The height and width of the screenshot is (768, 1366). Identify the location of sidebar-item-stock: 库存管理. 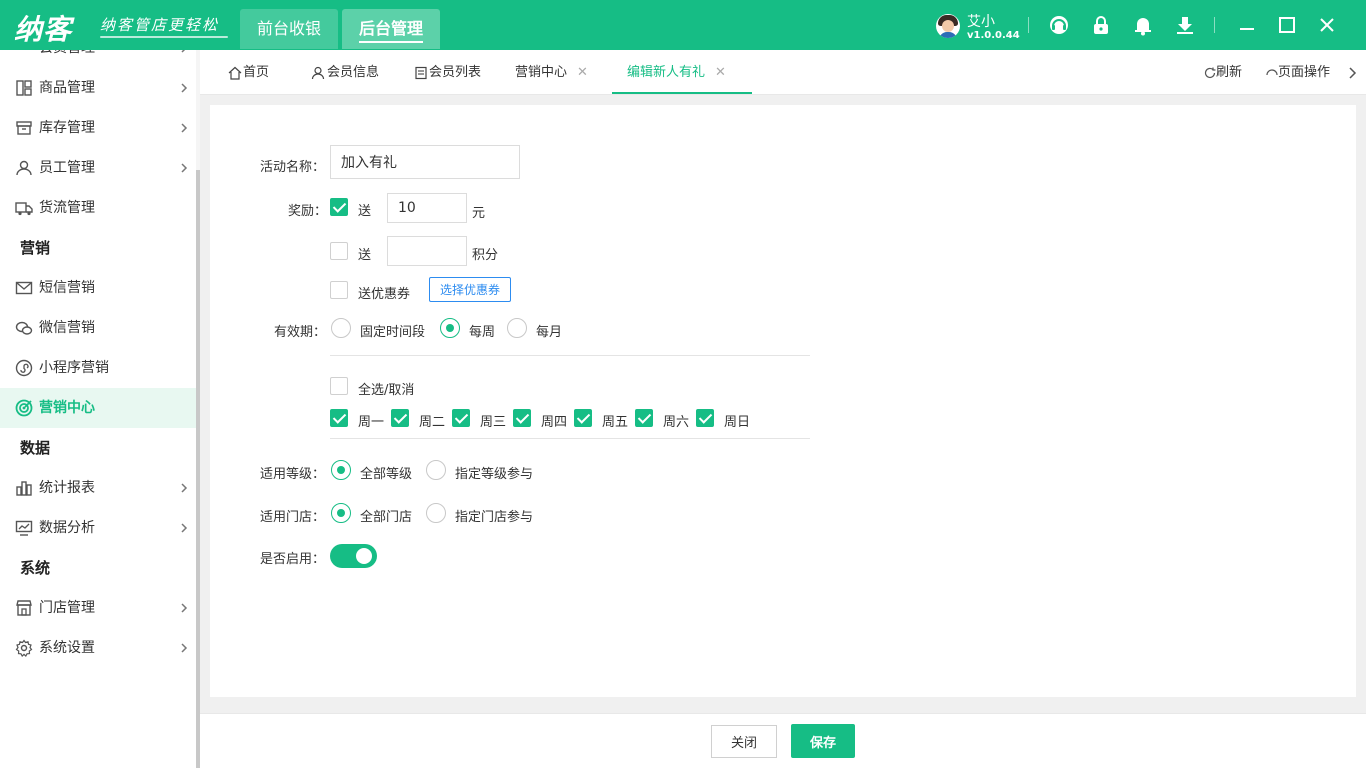
(98, 128).